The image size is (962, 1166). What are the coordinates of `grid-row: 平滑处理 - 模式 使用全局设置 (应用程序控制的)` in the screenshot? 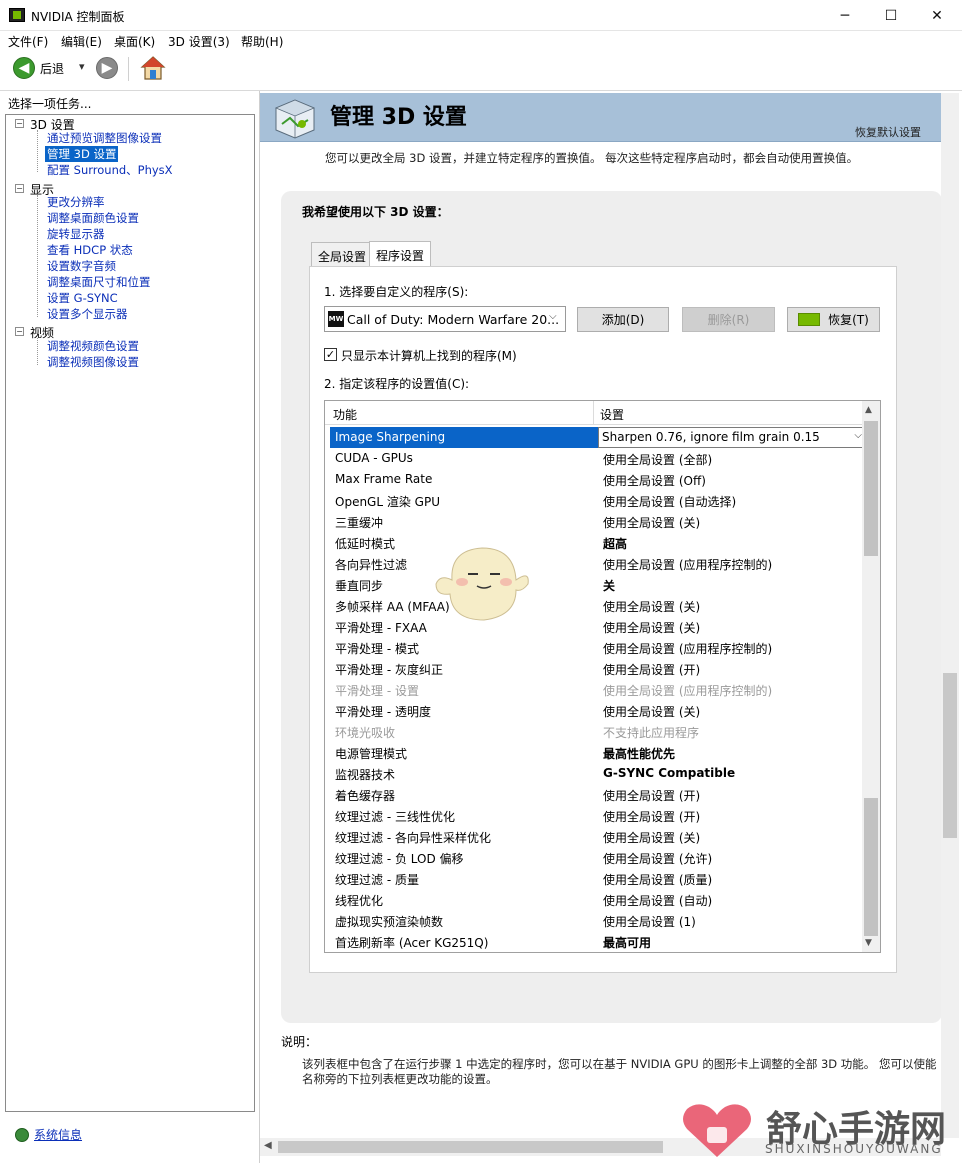 It's located at (598, 647).